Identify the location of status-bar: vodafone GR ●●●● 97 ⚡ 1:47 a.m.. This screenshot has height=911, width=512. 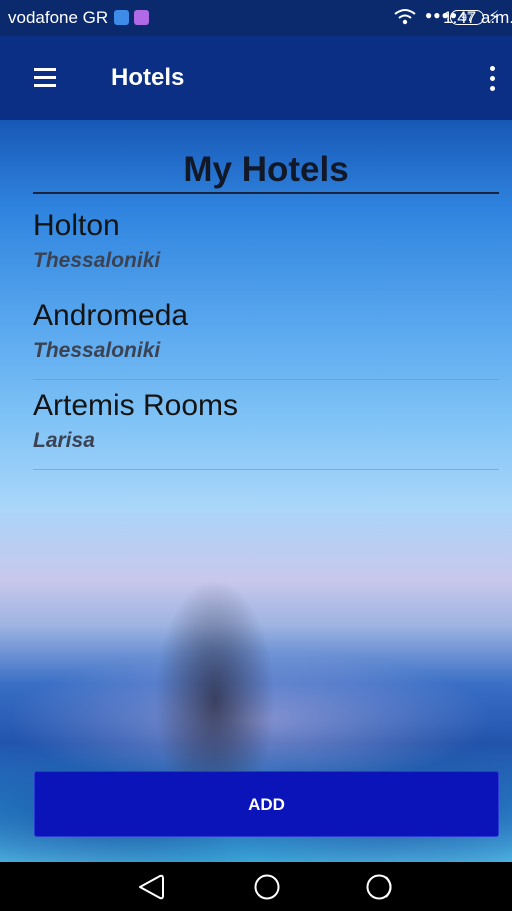
(256, 18).